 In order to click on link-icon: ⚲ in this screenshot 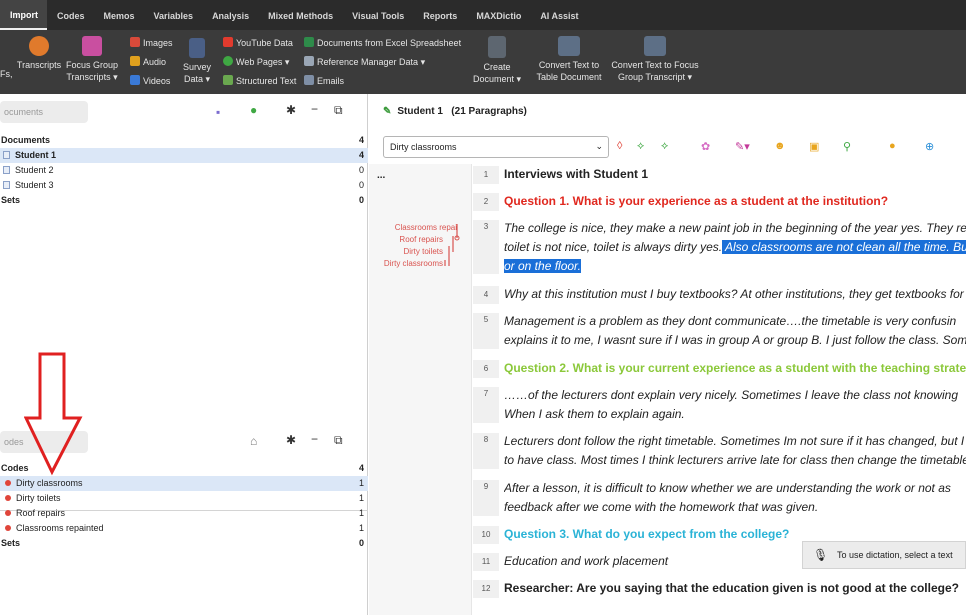, I will do `click(847, 146)`.